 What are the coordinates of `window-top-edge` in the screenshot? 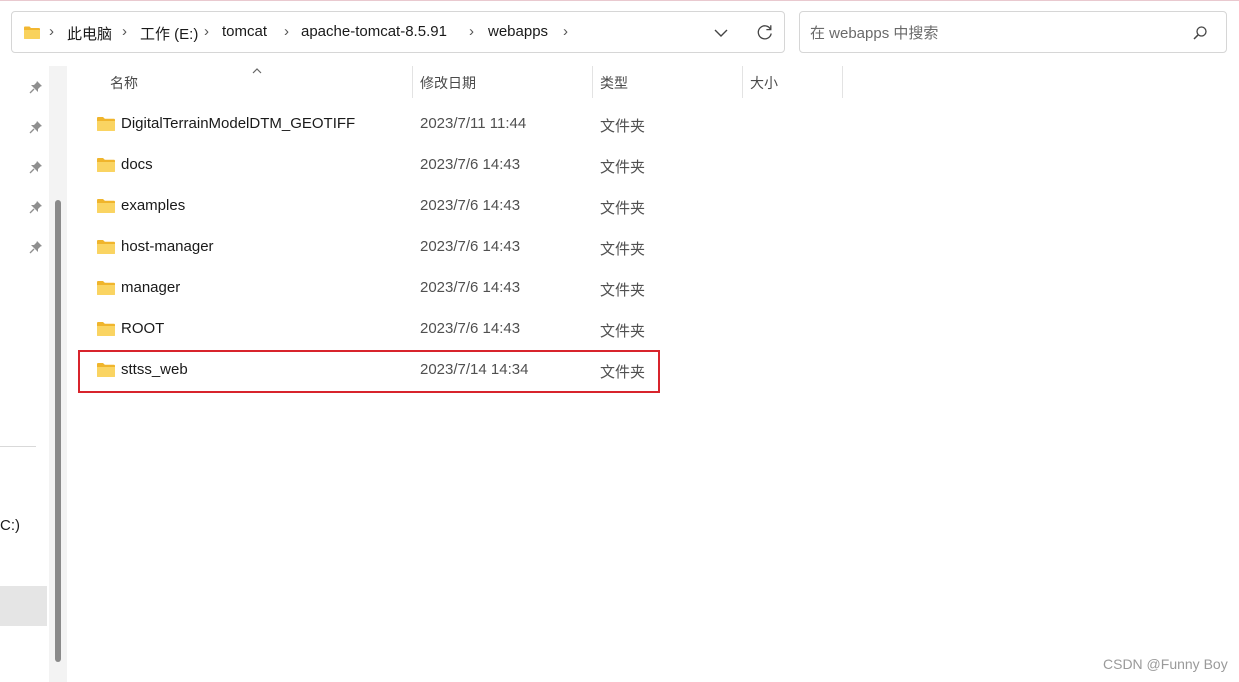 It's located at (619, 0).